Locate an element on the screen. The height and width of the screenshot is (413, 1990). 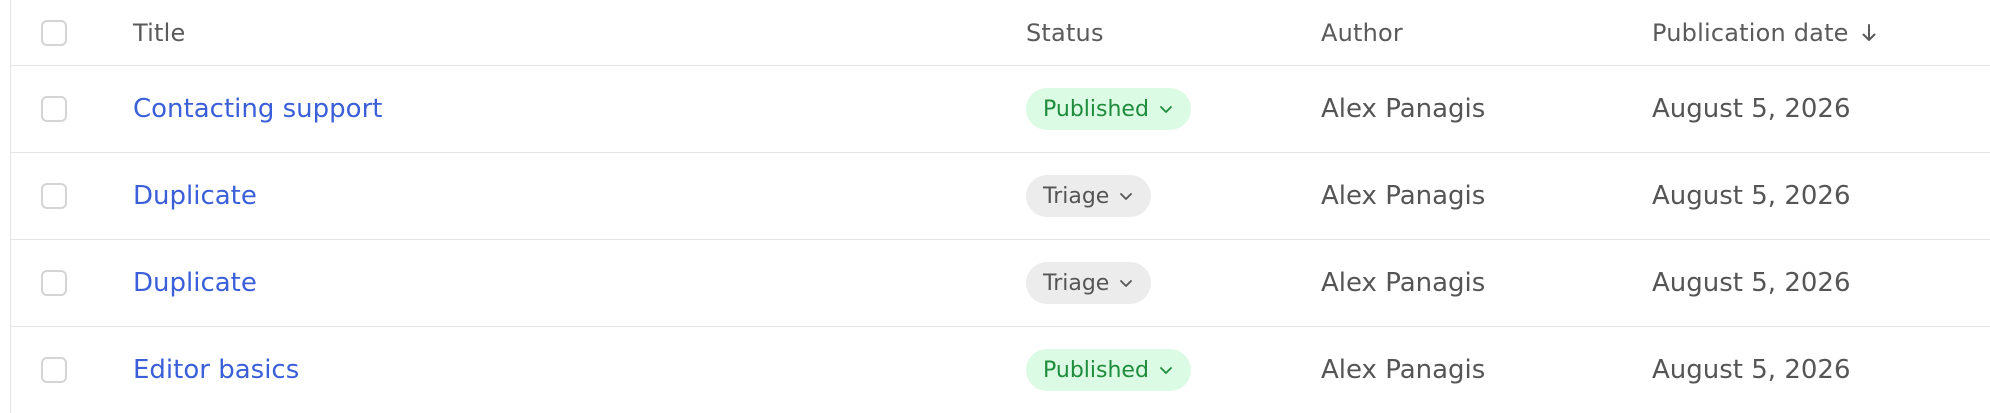
article-title-link: Contacting support is located at coordinates (257, 109).